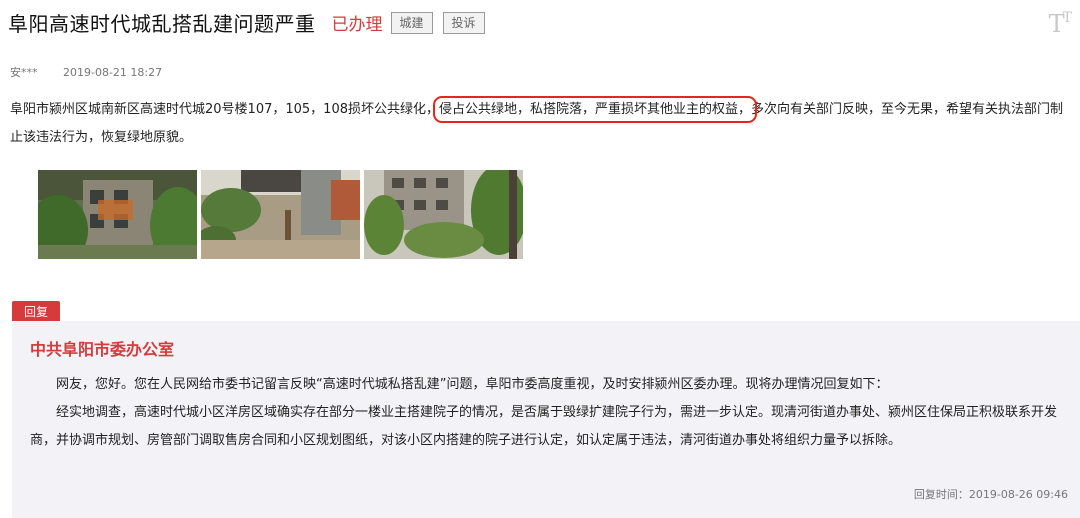  What do you see at coordinates (102, 349) in the screenshot?
I see `reply-organization: 中共阜阳市委办公室` at bounding box center [102, 349].